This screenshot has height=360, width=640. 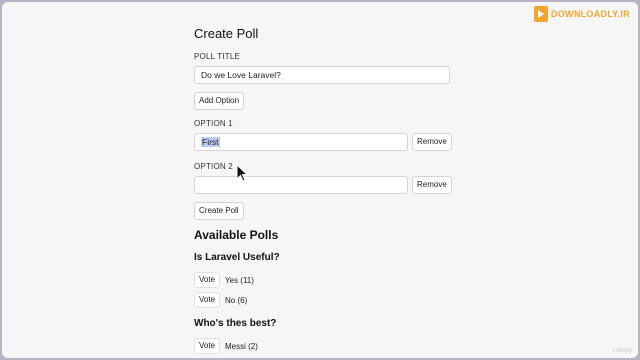 What do you see at coordinates (219, 211) in the screenshot?
I see `create-poll-button: Create Poll` at bounding box center [219, 211].